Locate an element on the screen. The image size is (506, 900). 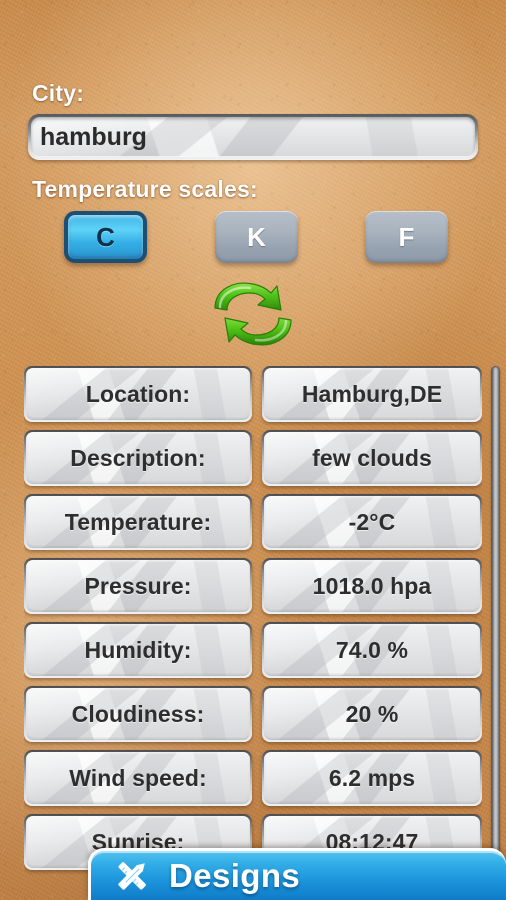
row-value-inner: Hamburg,DE is located at coordinates (372, 394).